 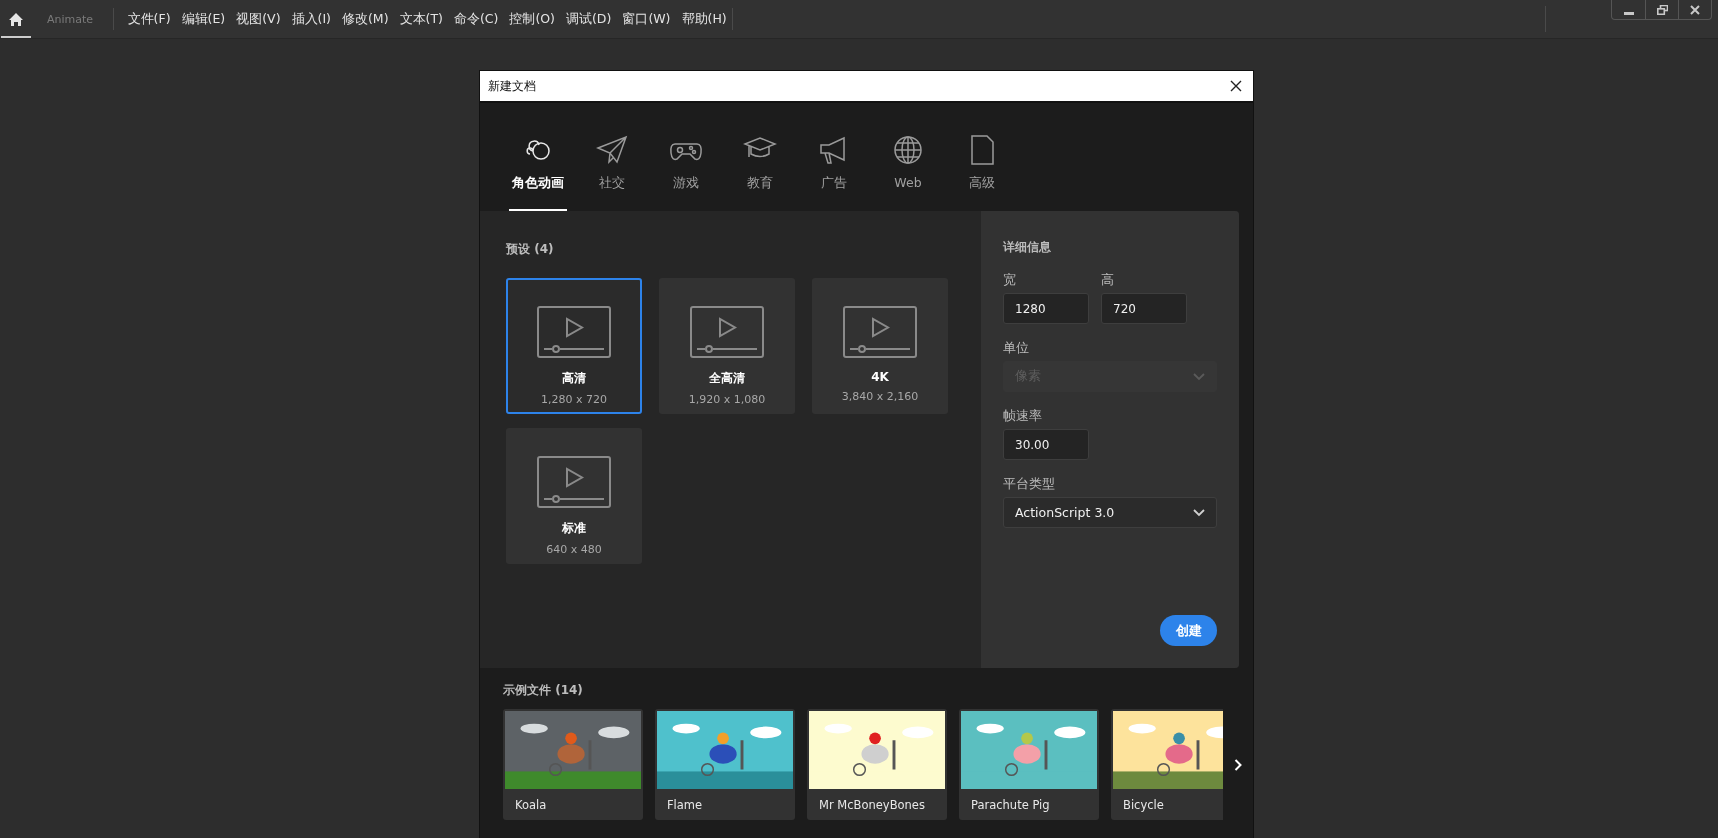 I want to click on field-label: 平台类型, so click(x=1029, y=484).